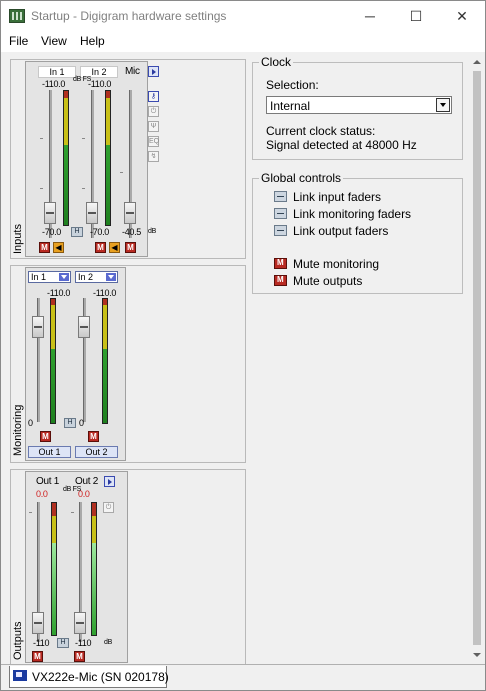 The image size is (486, 691). Describe the element at coordinates (37, 656) in the screenshot. I see `output-1-mute-button: M` at that location.